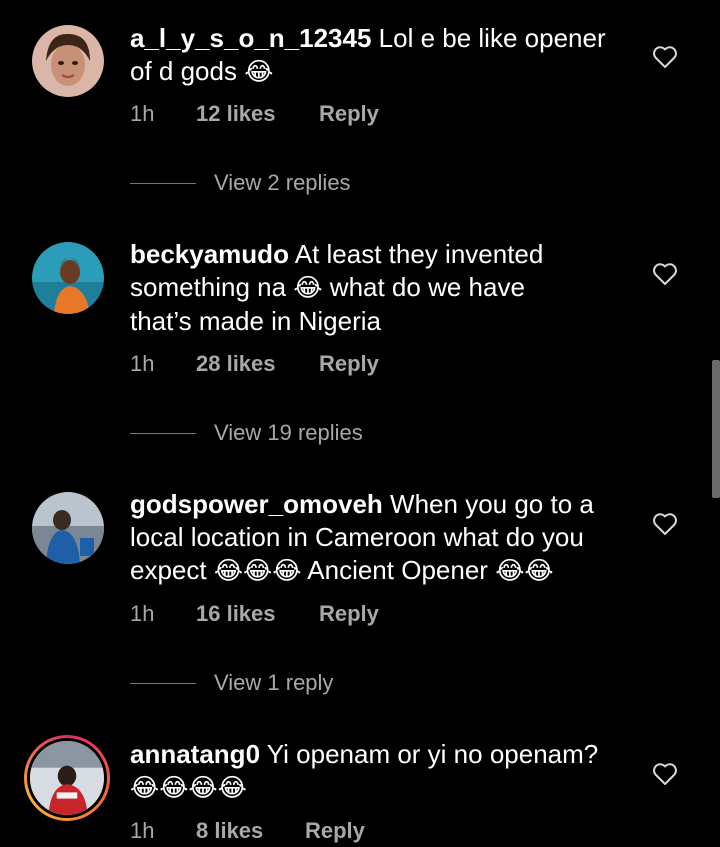  I want to click on likes-count: 16 likes, so click(257, 614).